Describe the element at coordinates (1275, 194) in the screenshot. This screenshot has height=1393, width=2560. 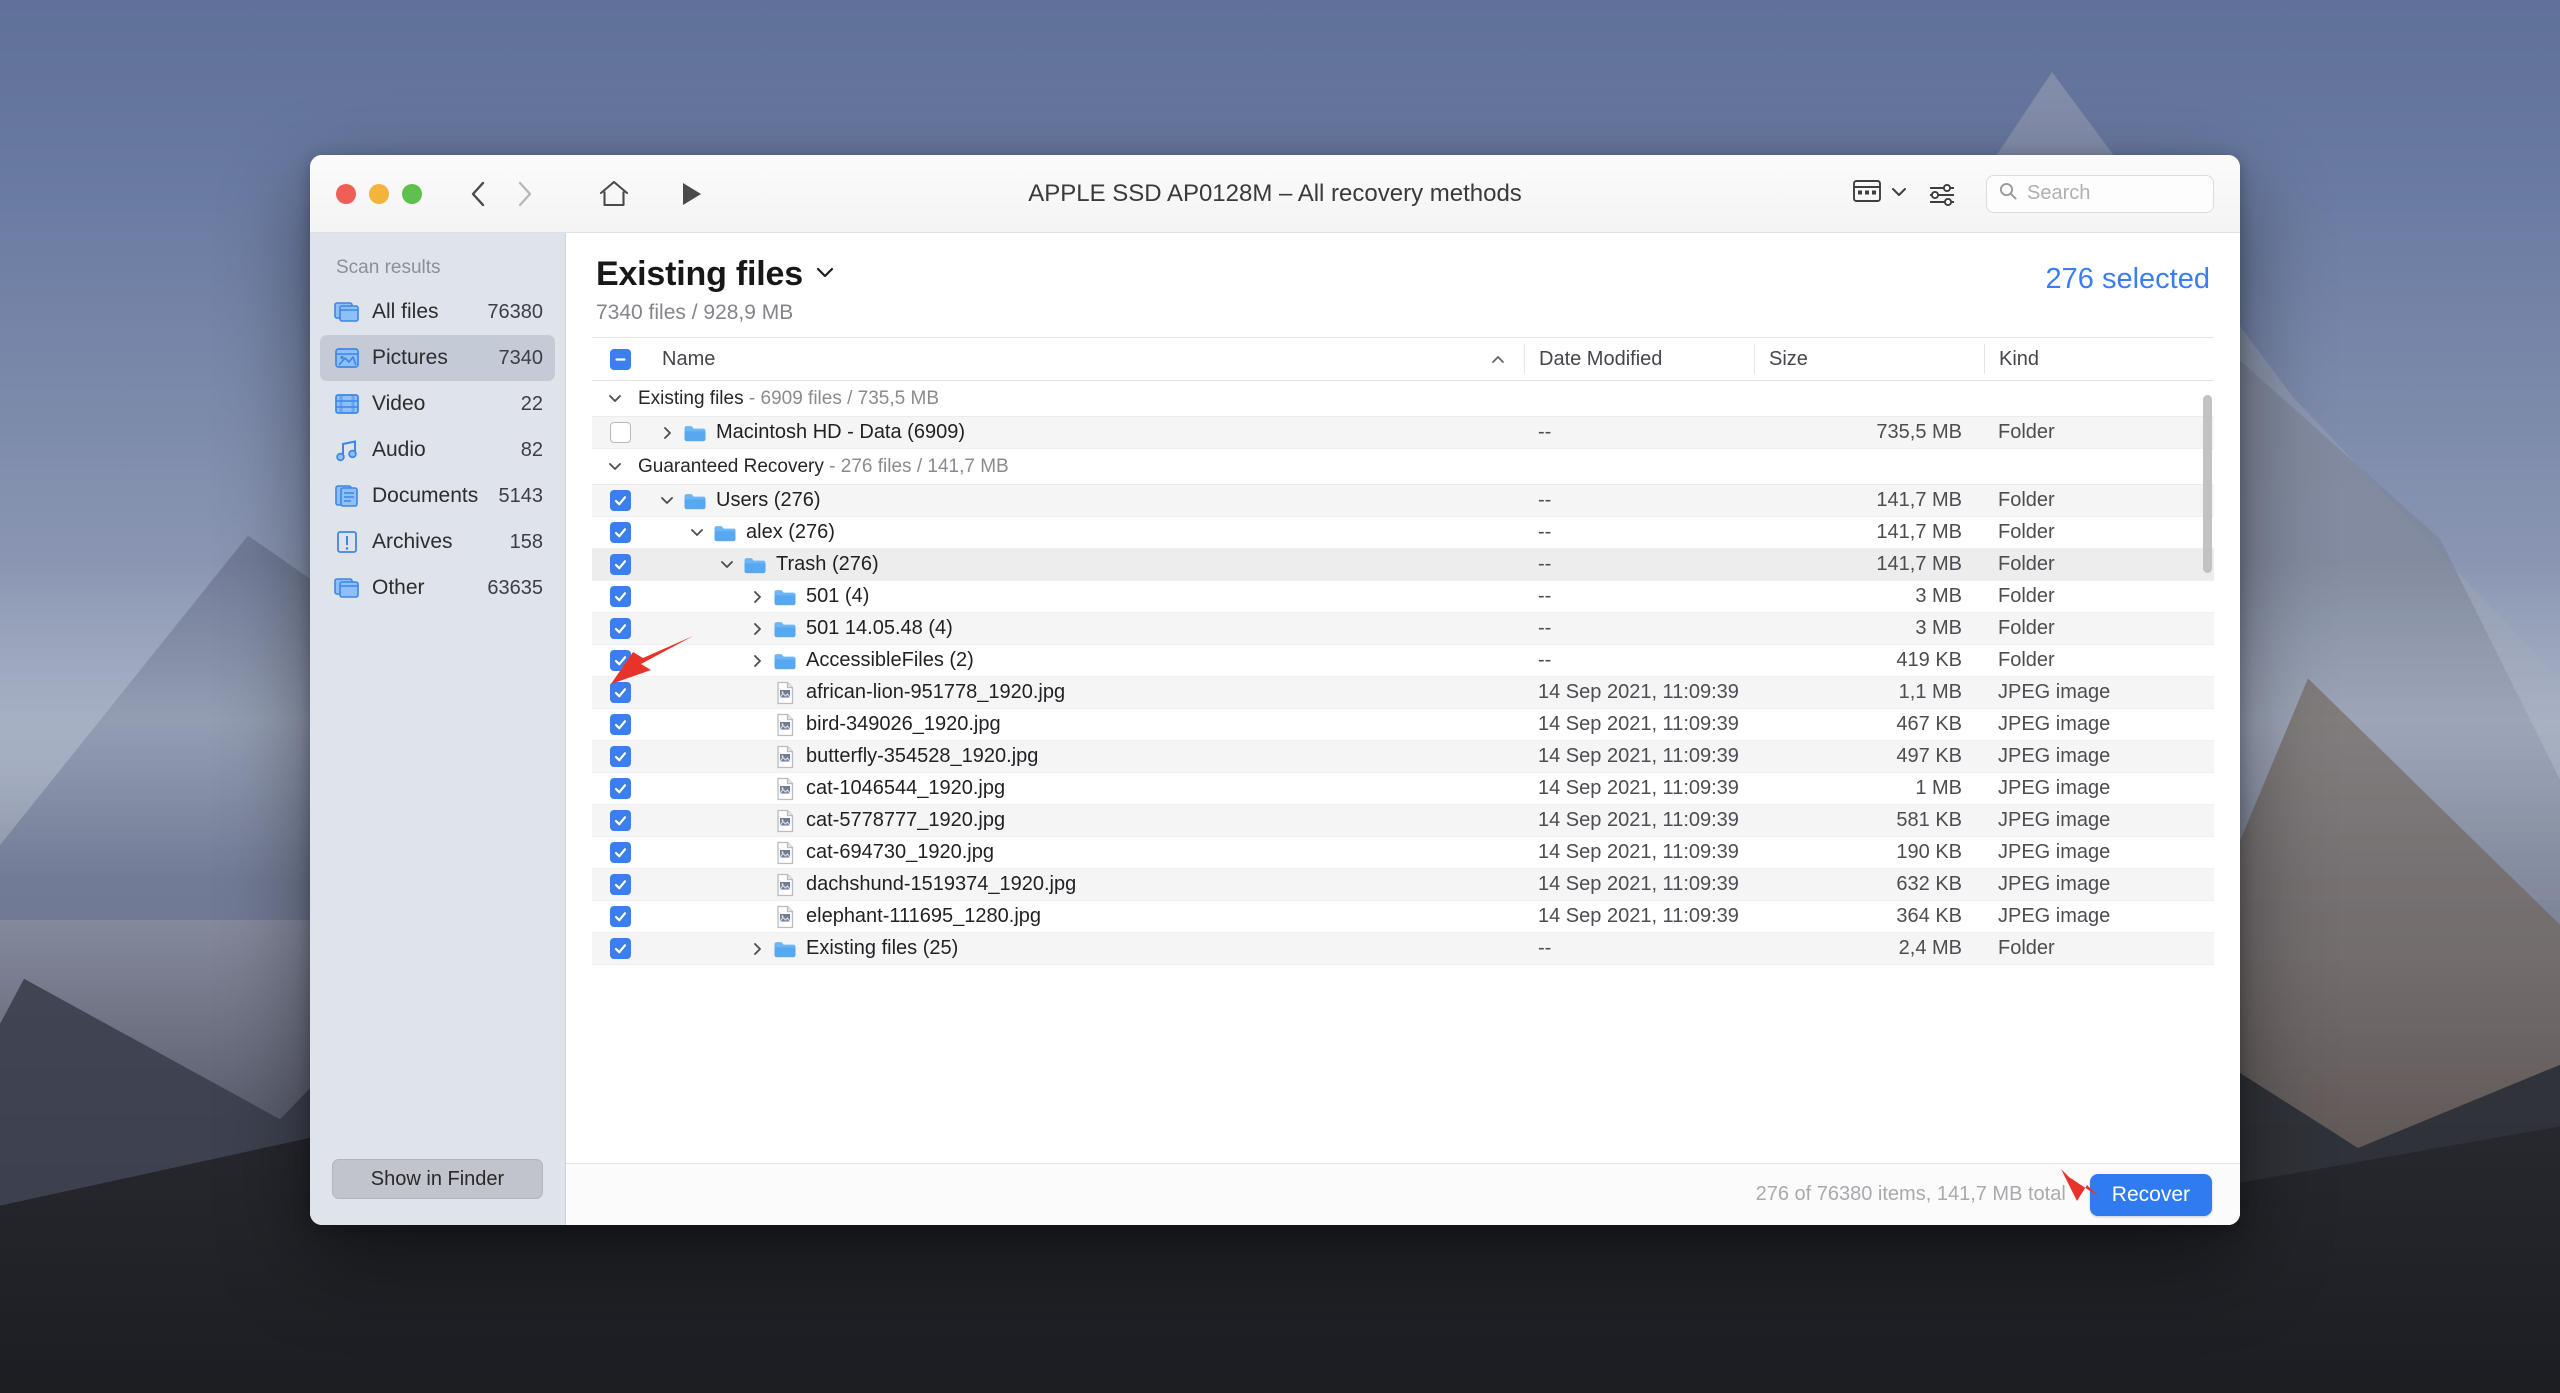
I see `window-titlebar: APPLE SSD AP0128M – All recovery methods` at that location.